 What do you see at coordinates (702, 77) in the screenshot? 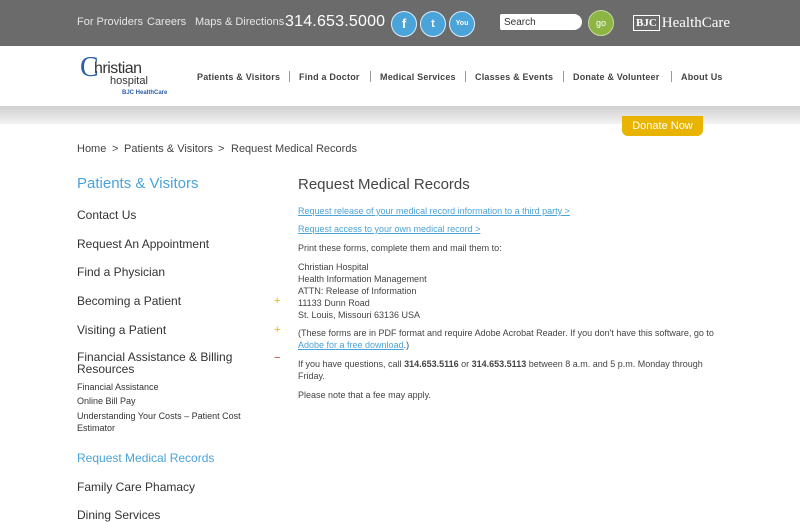
I see `nav-about-us: About Us` at bounding box center [702, 77].